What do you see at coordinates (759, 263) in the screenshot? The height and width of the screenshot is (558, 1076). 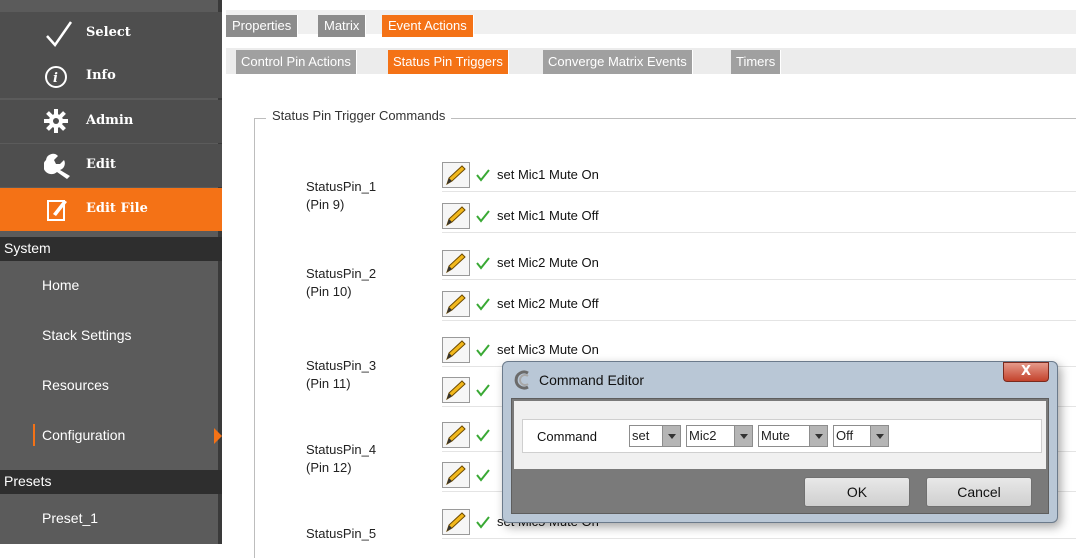 I see `command-row: set Mic2 Mute On` at bounding box center [759, 263].